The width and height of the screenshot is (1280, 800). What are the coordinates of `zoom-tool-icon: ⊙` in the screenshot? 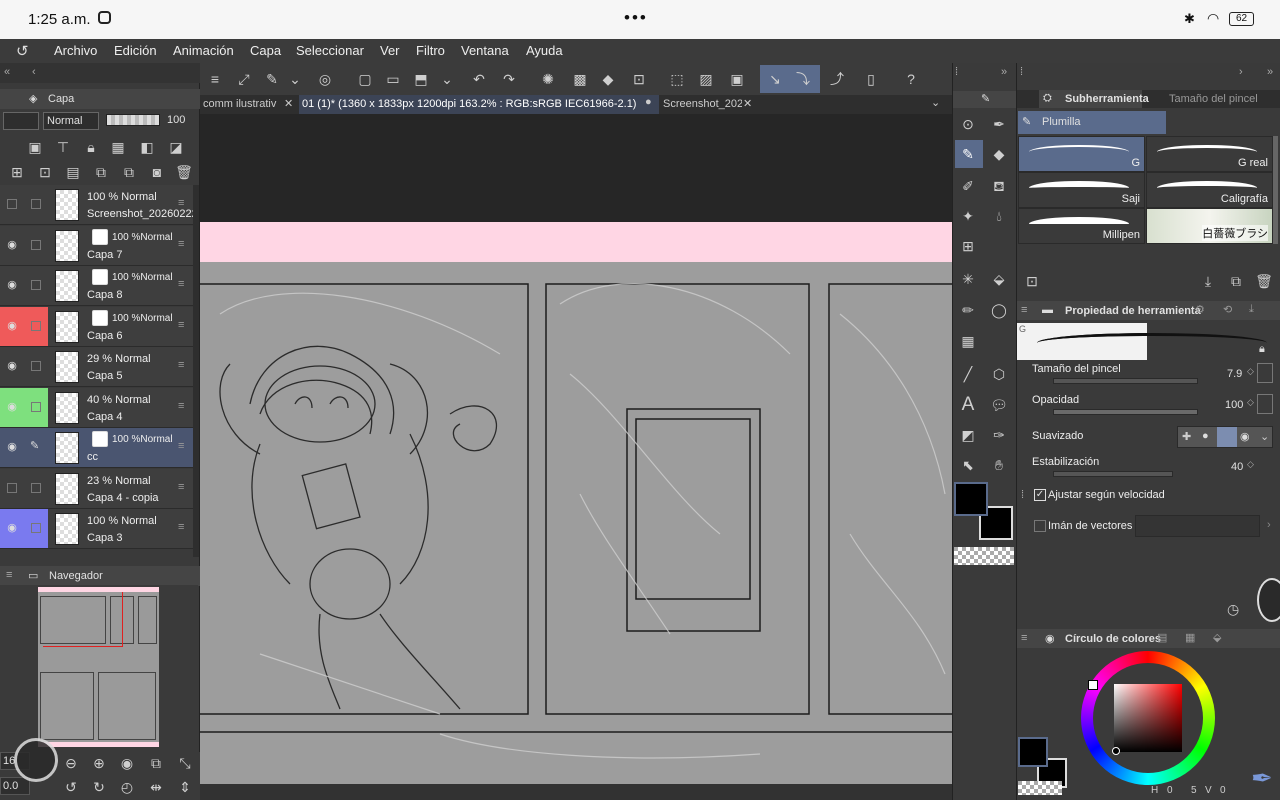 It's located at (968, 124).